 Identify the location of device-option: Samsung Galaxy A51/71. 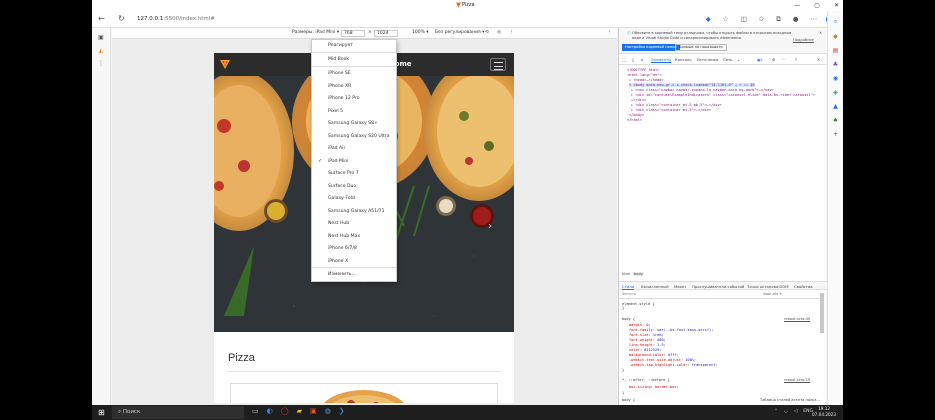
(356, 211).